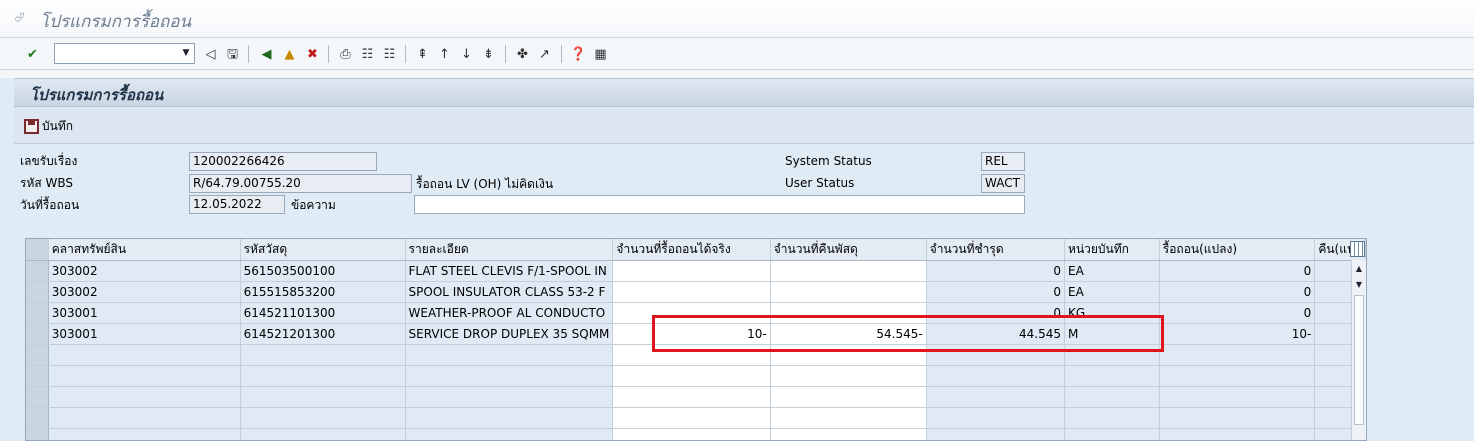 The width and height of the screenshot is (1474, 441). I want to click on column-header: จำนวนที่รื้อถอนได้จริง, so click(691, 250).